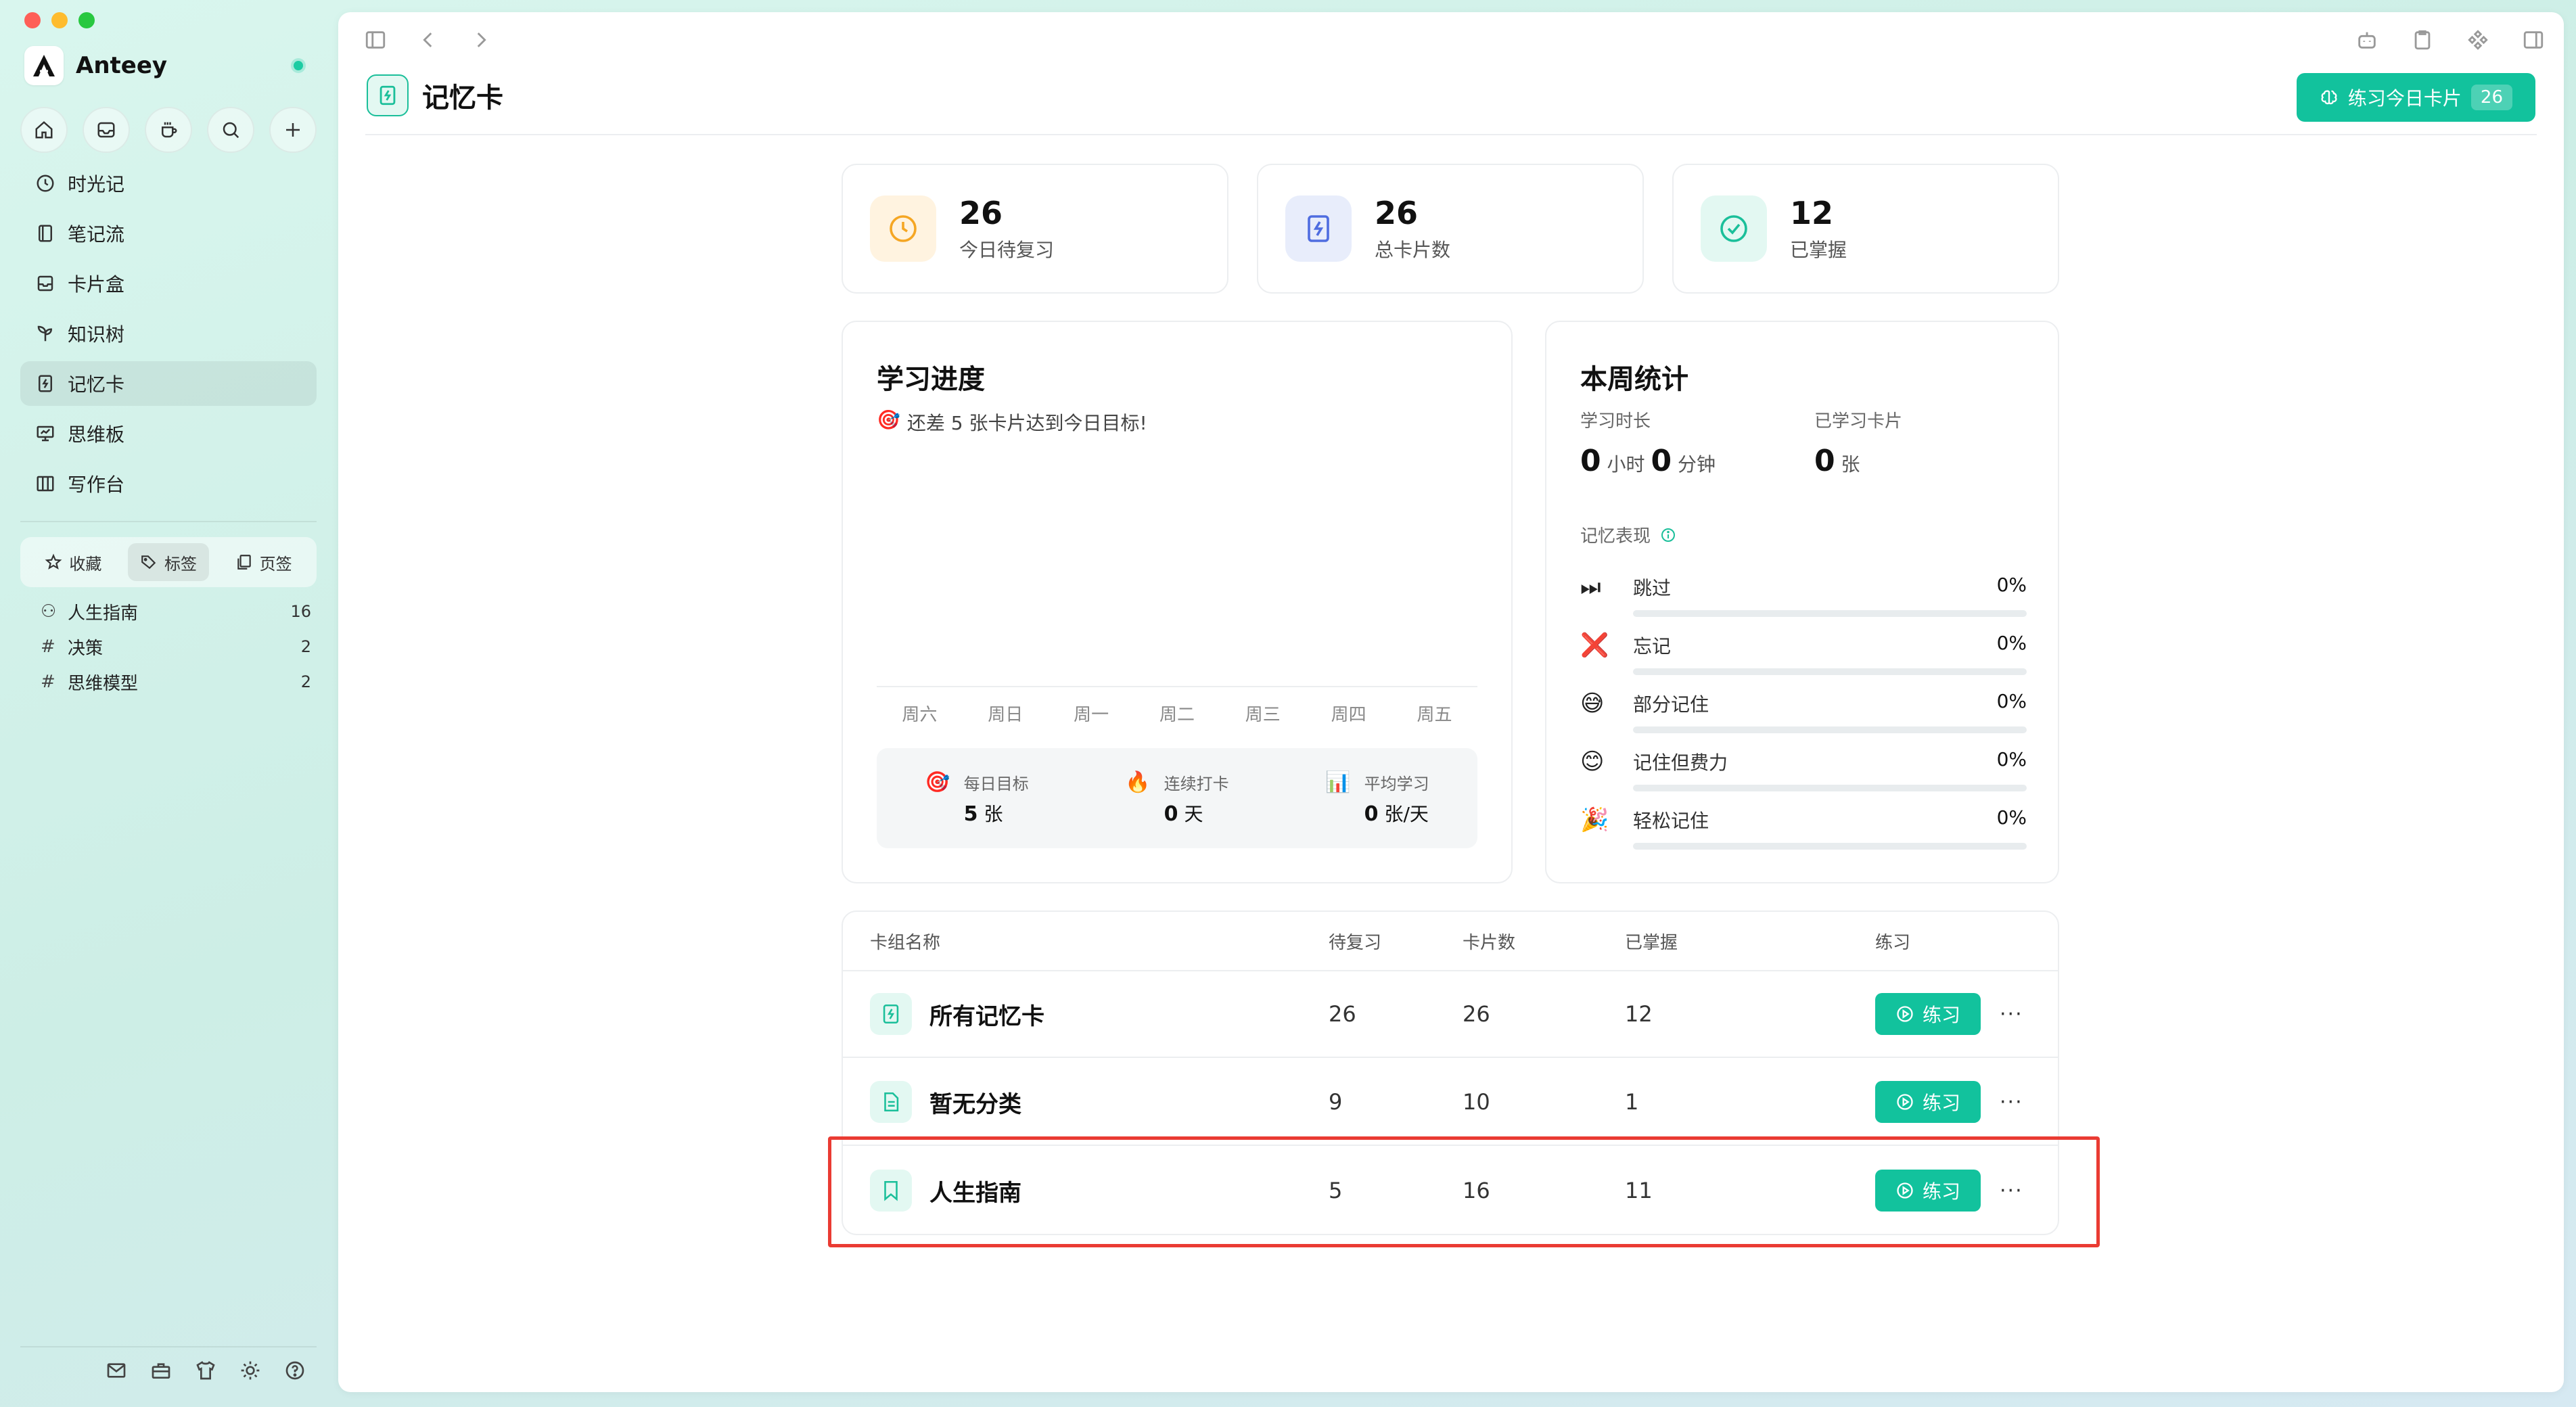 The width and height of the screenshot is (2576, 1407). Describe the element at coordinates (168, 184) in the screenshot. I see `sidebar-item-timeline: 时光记` at that location.